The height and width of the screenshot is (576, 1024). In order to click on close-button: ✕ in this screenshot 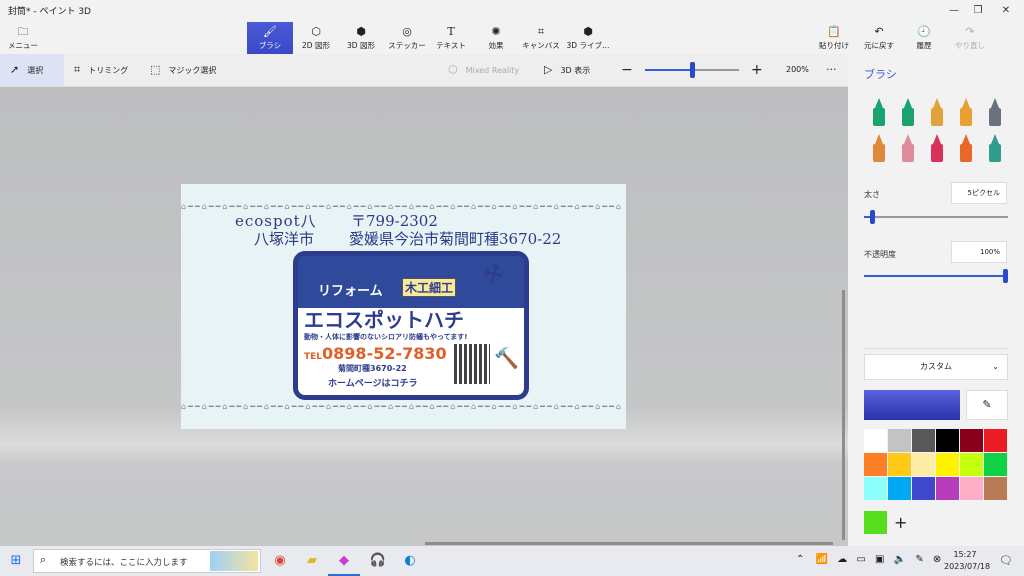, I will do `click(1006, 11)`.